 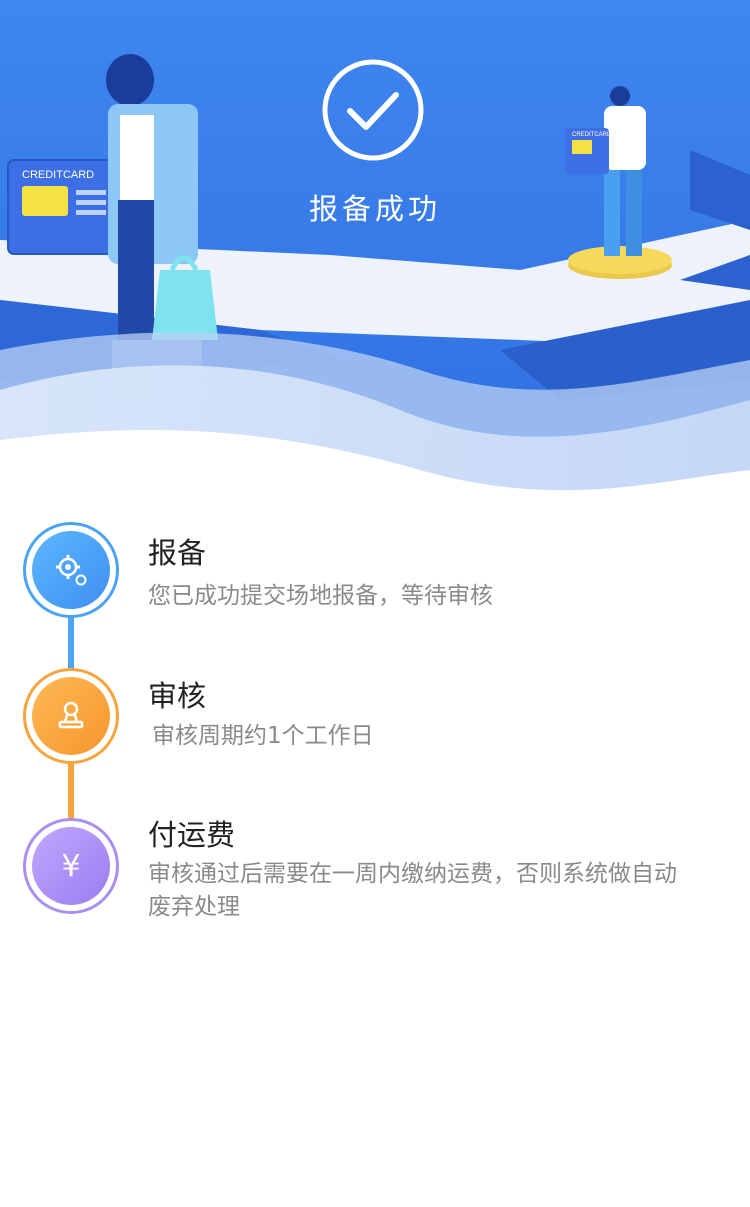 I want to click on step-title: 付运费, so click(x=192, y=835).